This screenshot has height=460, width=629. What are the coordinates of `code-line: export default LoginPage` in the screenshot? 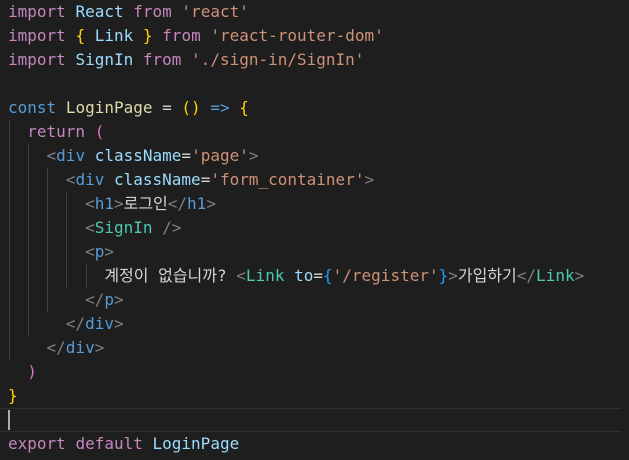 It's located at (314, 444).